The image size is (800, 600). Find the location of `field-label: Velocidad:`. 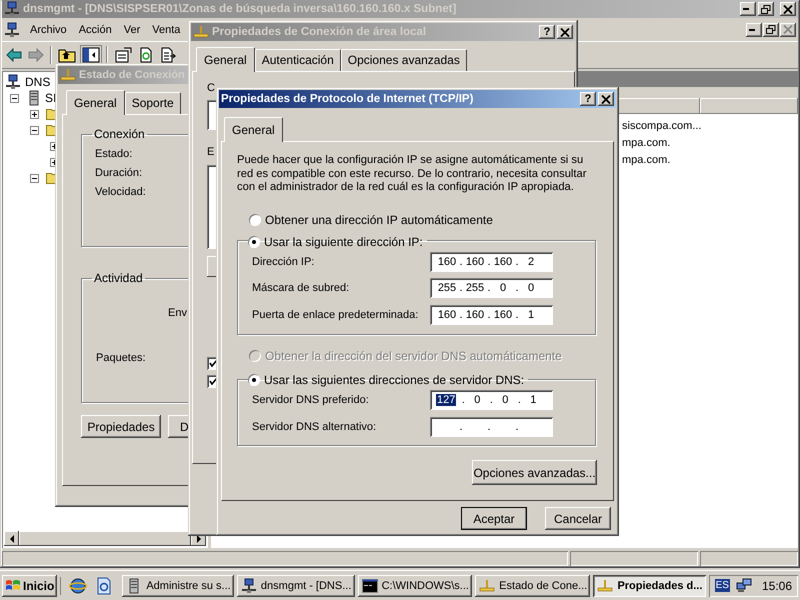

field-label: Velocidad: is located at coordinates (120, 192).